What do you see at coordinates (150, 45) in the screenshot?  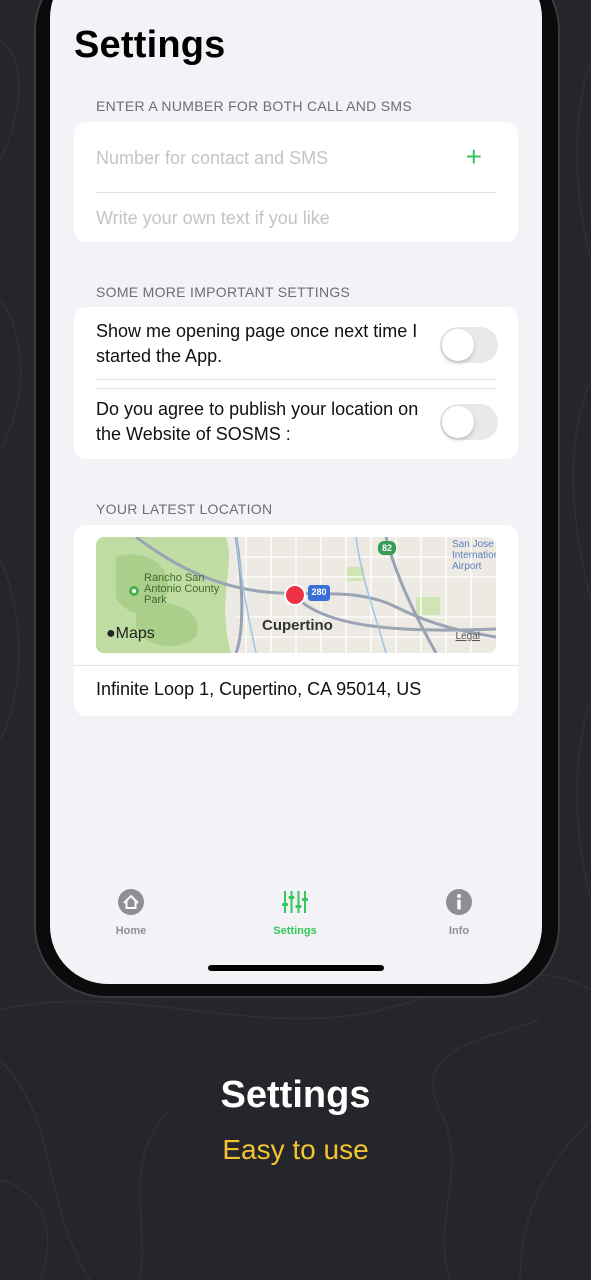 I see `page-title: Settings` at bounding box center [150, 45].